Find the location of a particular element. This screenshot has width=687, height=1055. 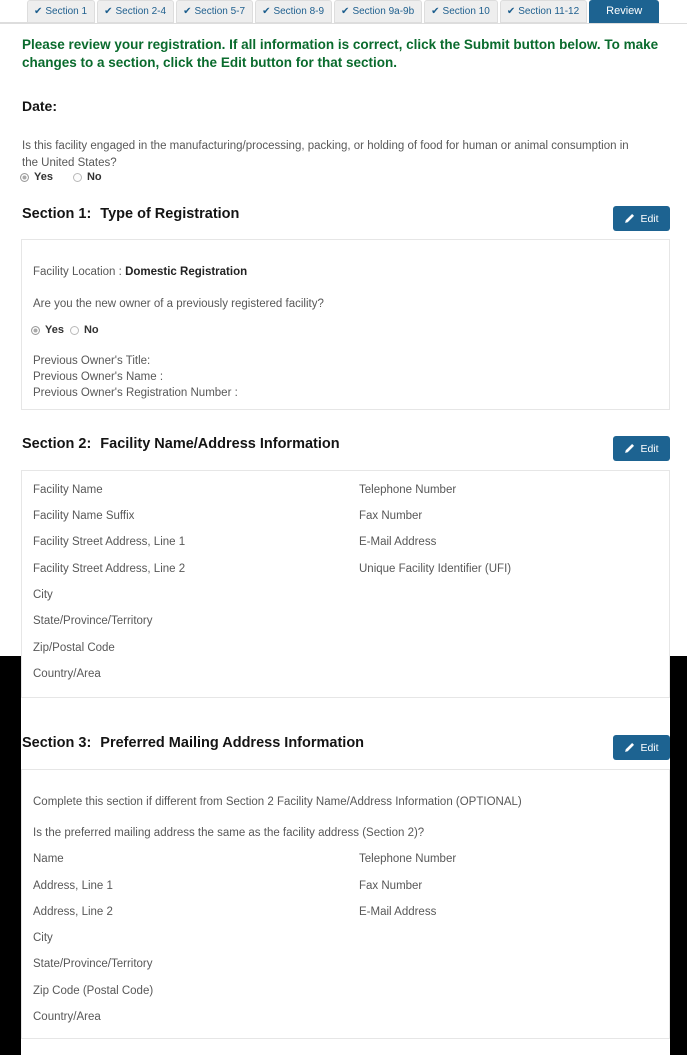

edit-button-section-2: Edit is located at coordinates (641, 448).